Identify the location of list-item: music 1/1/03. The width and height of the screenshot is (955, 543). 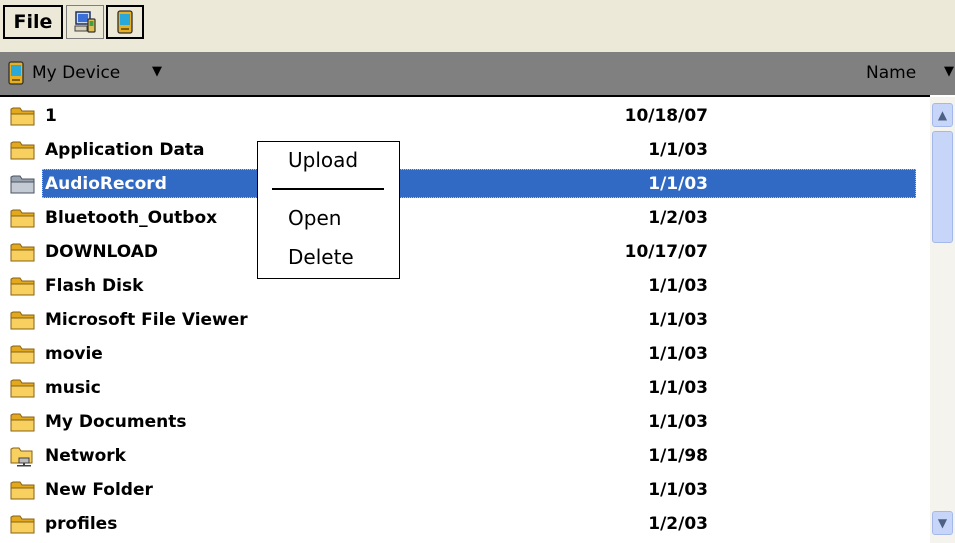
(465, 388).